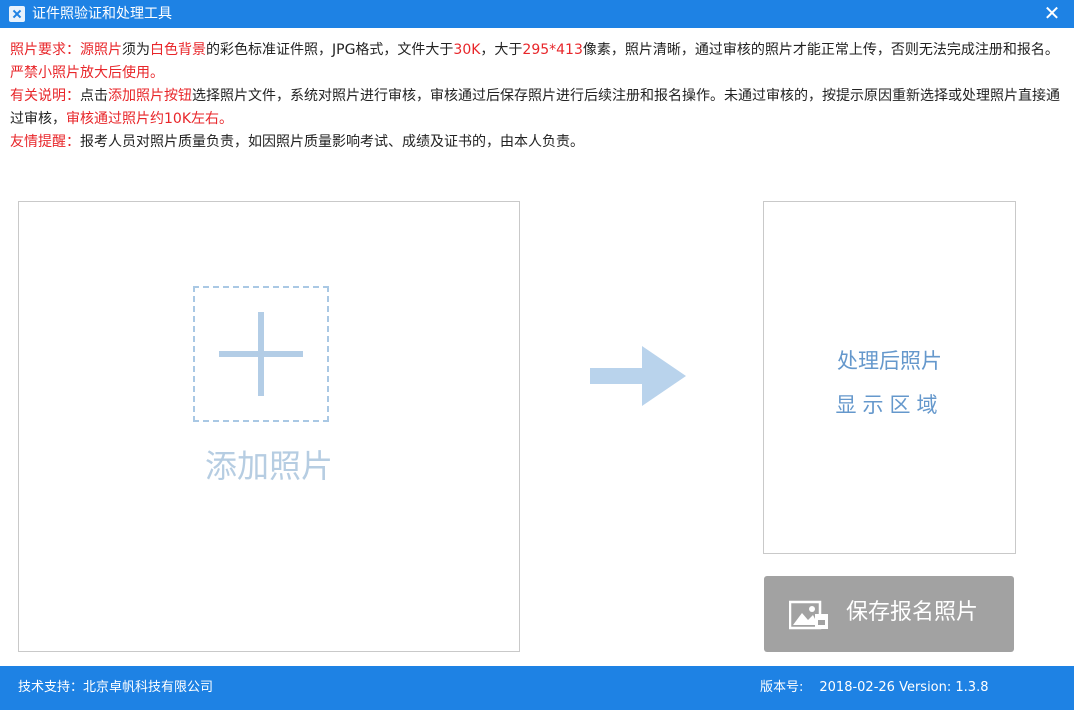  I want to click on instructions-label: 有关说明：, so click(45, 96).